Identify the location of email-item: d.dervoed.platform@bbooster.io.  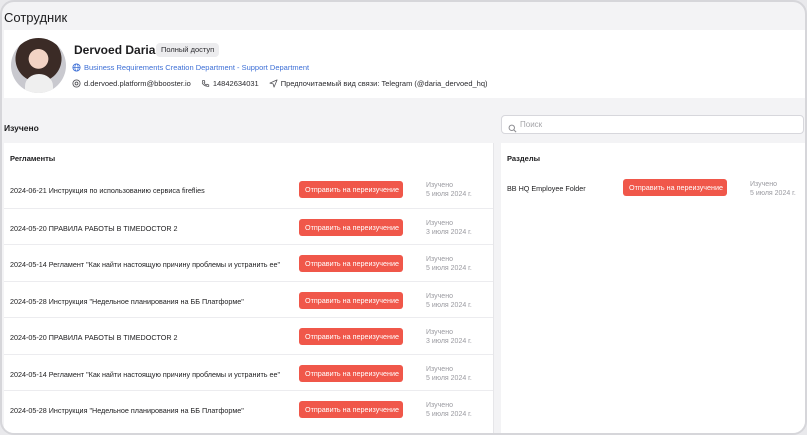
(131, 83).